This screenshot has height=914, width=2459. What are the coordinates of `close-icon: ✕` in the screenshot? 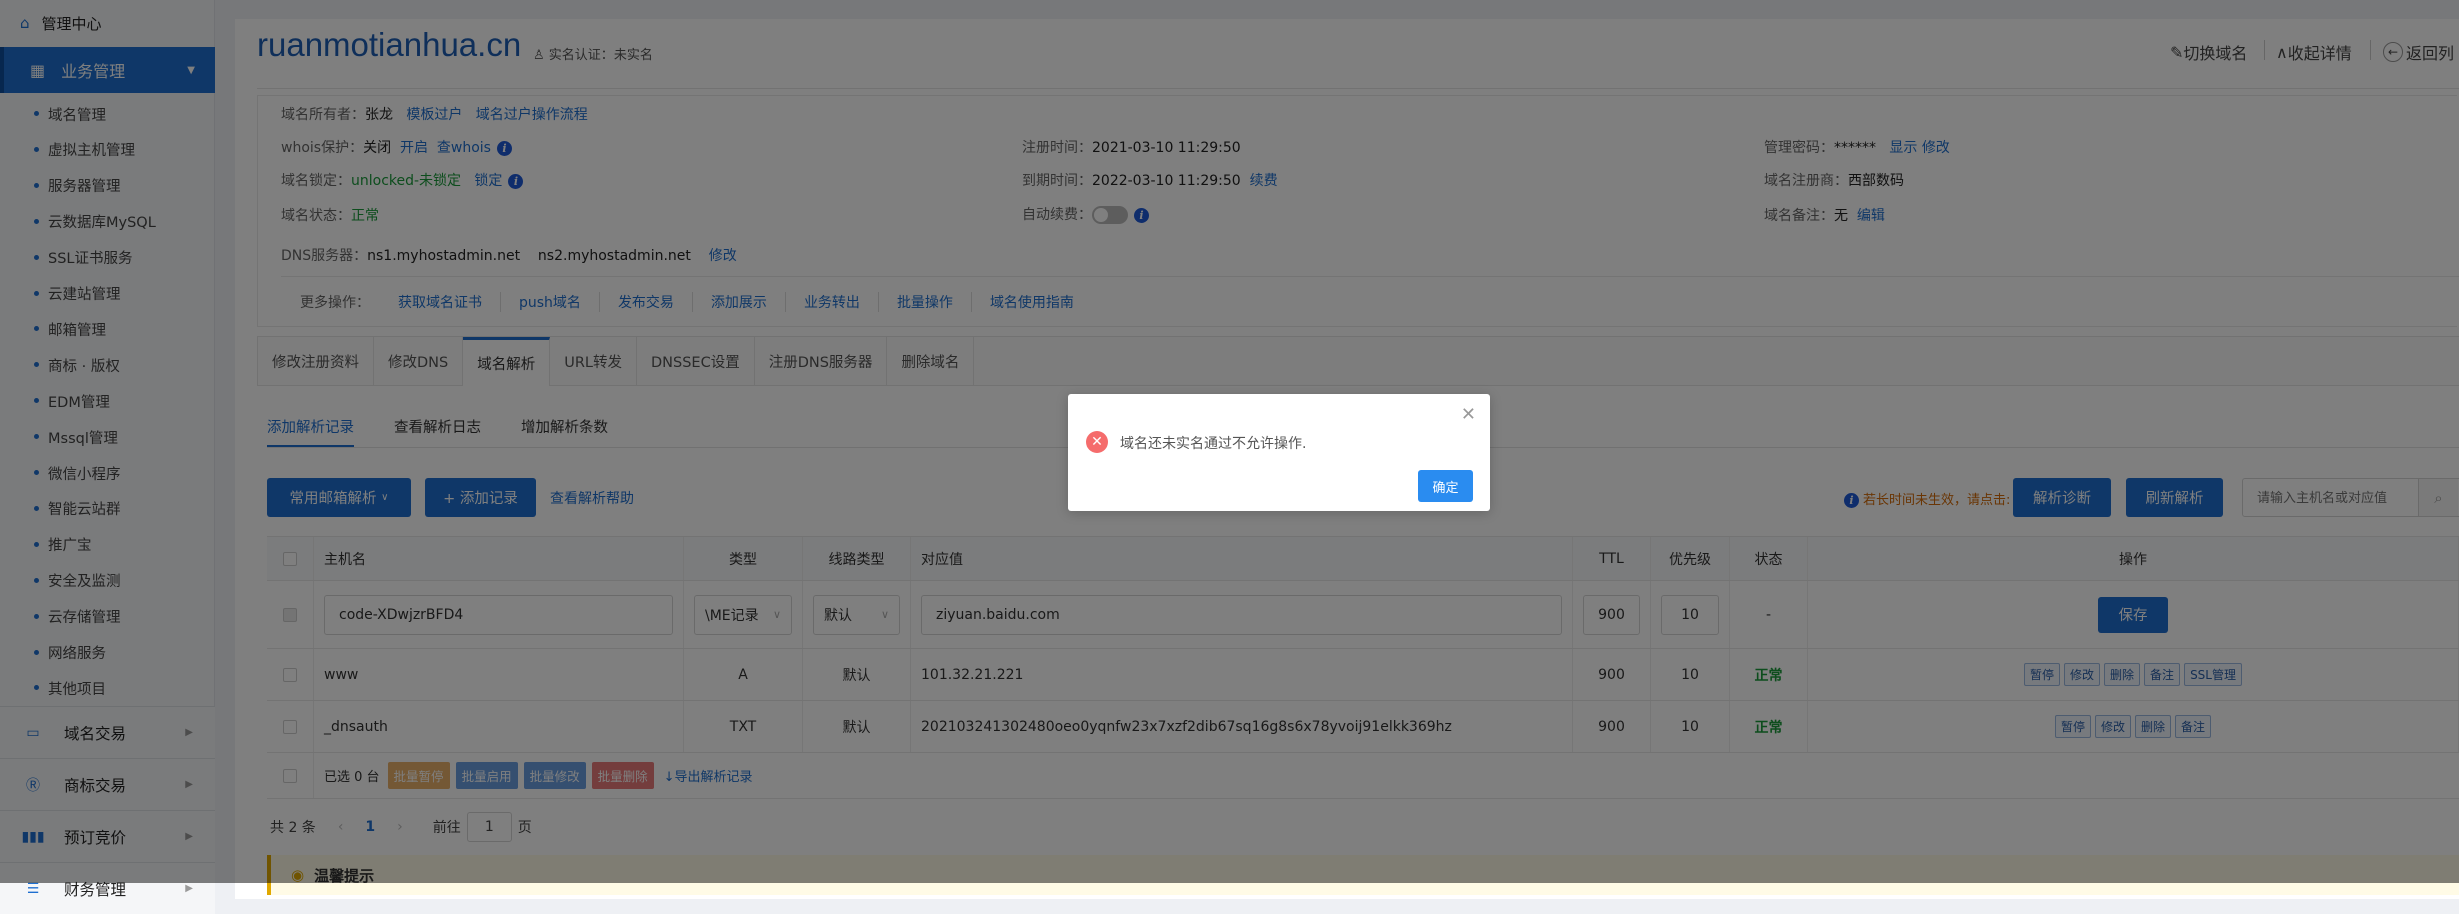 It's located at (1468, 414).